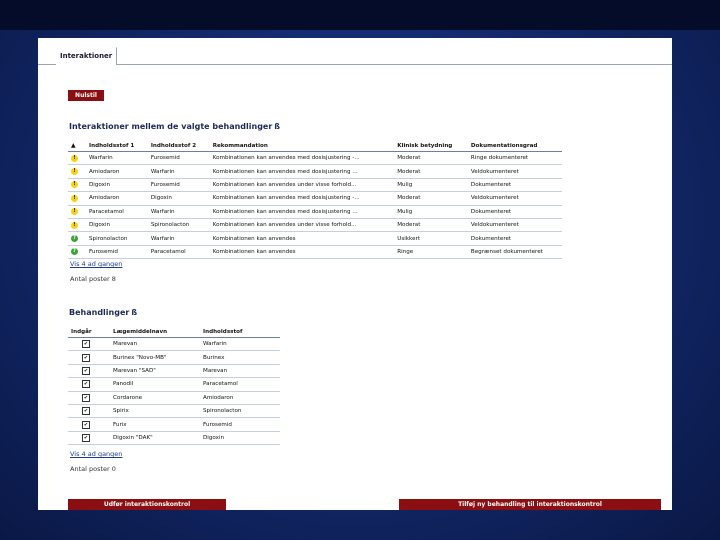 Image resolution: width=720 pixels, height=540 pixels. I want to click on substance-cell: Warfarin, so click(240, 344).